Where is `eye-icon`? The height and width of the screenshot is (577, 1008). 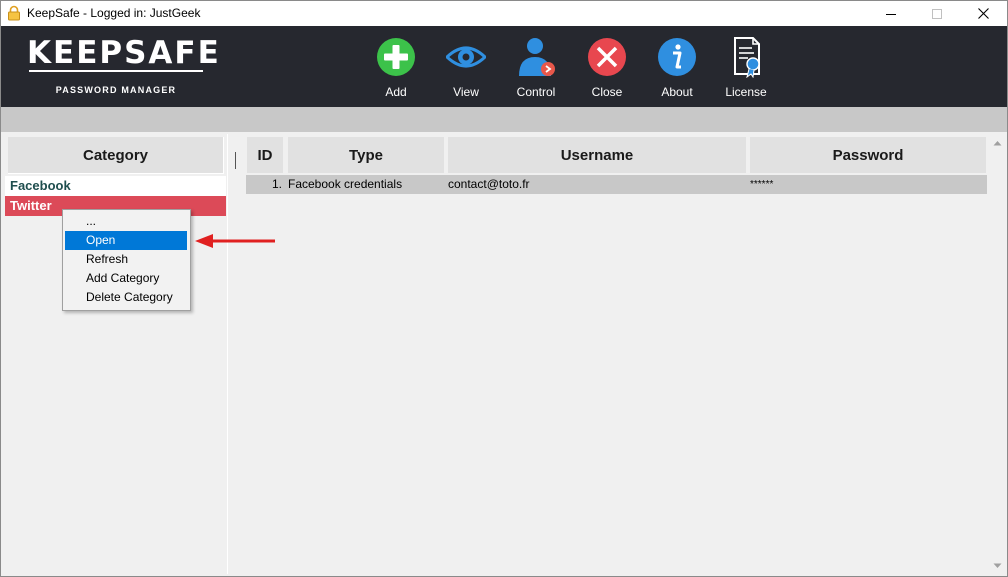
eye-icon is located at coordinates (466, 57).